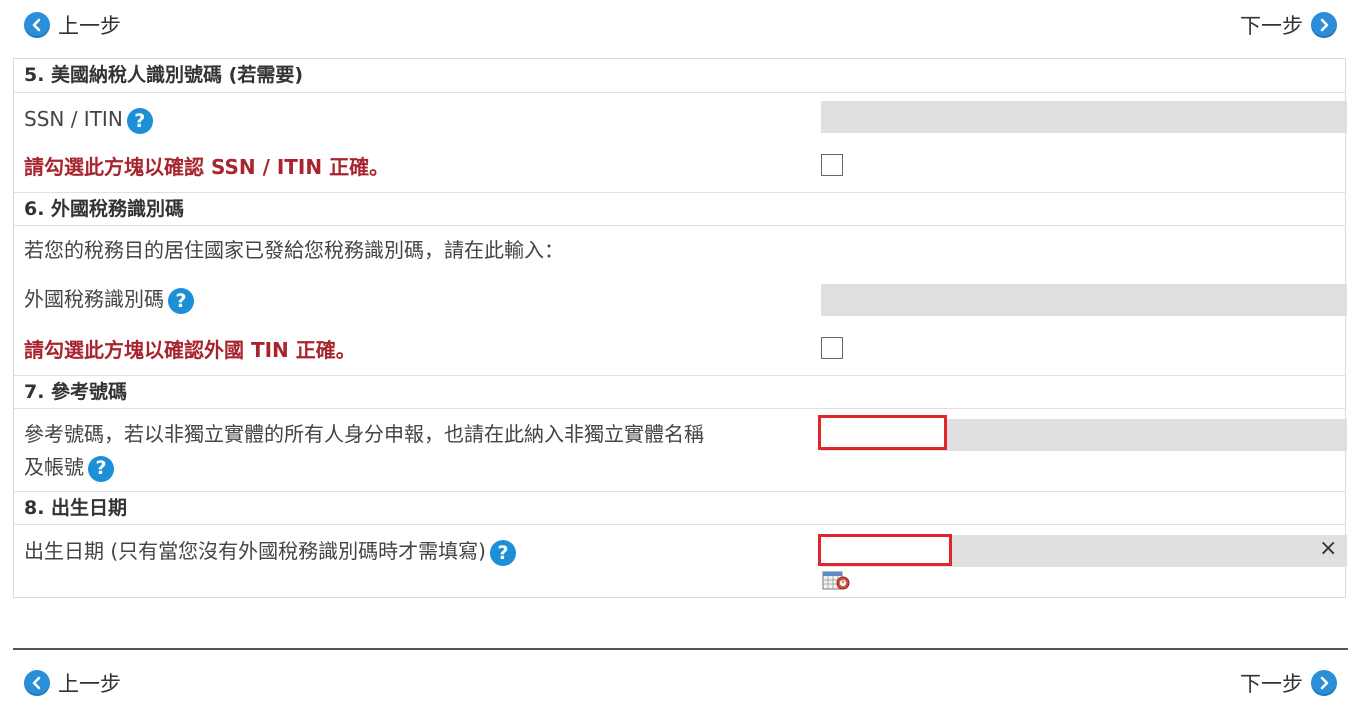  I want to click on section-7-title: 7. 參考號碼, so click(679, 391).